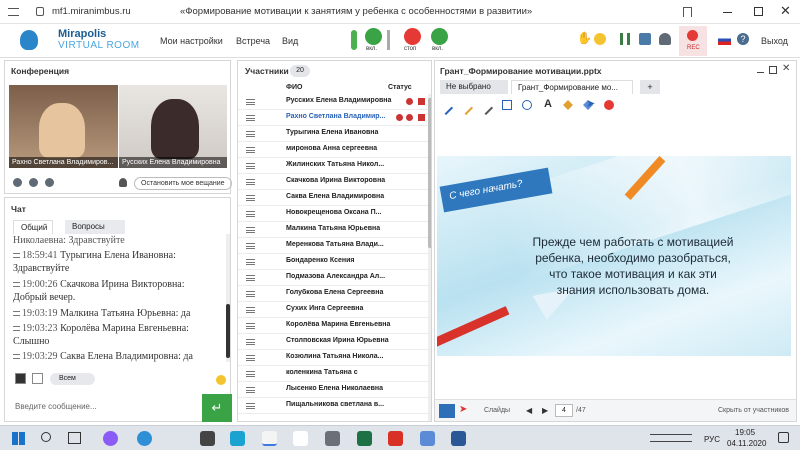 The height and width of the screenshot is (450, 800). Describe the element at coordinates (388, 40) in the screenshot. I see `volume-slider-icon` at that location.